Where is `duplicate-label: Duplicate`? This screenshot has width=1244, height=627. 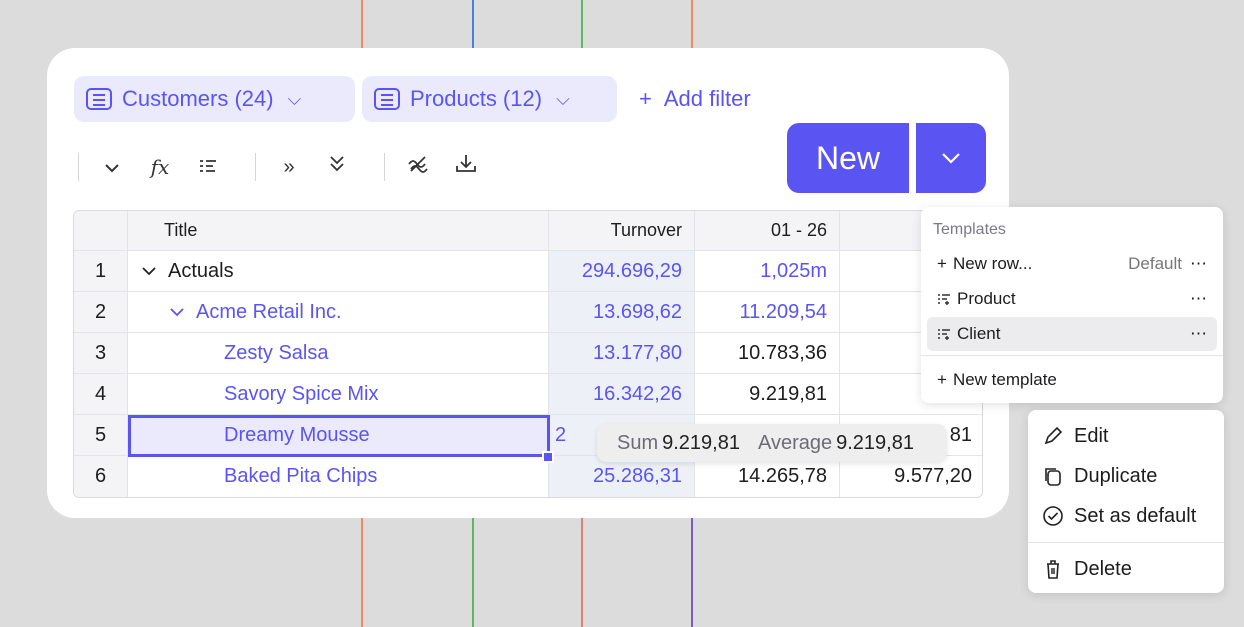
duplicate-label: Duplicate is located at coordinates (1116, 475).